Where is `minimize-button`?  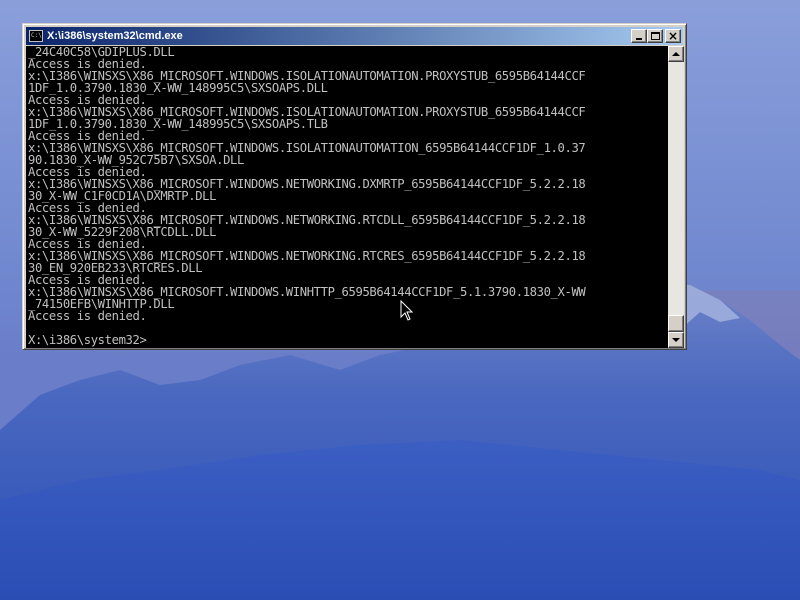 minimize-button is located at coordinates (639, 36).